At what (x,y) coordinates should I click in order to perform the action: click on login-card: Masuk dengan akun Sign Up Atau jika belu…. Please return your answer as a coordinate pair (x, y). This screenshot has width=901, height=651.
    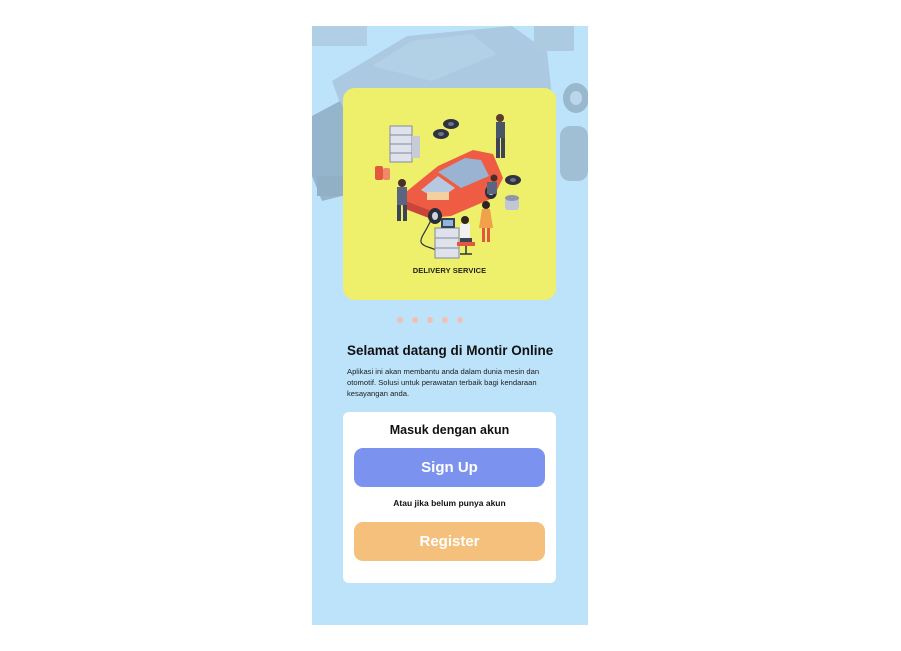
    Looking at the image, I should click on (449, 497).